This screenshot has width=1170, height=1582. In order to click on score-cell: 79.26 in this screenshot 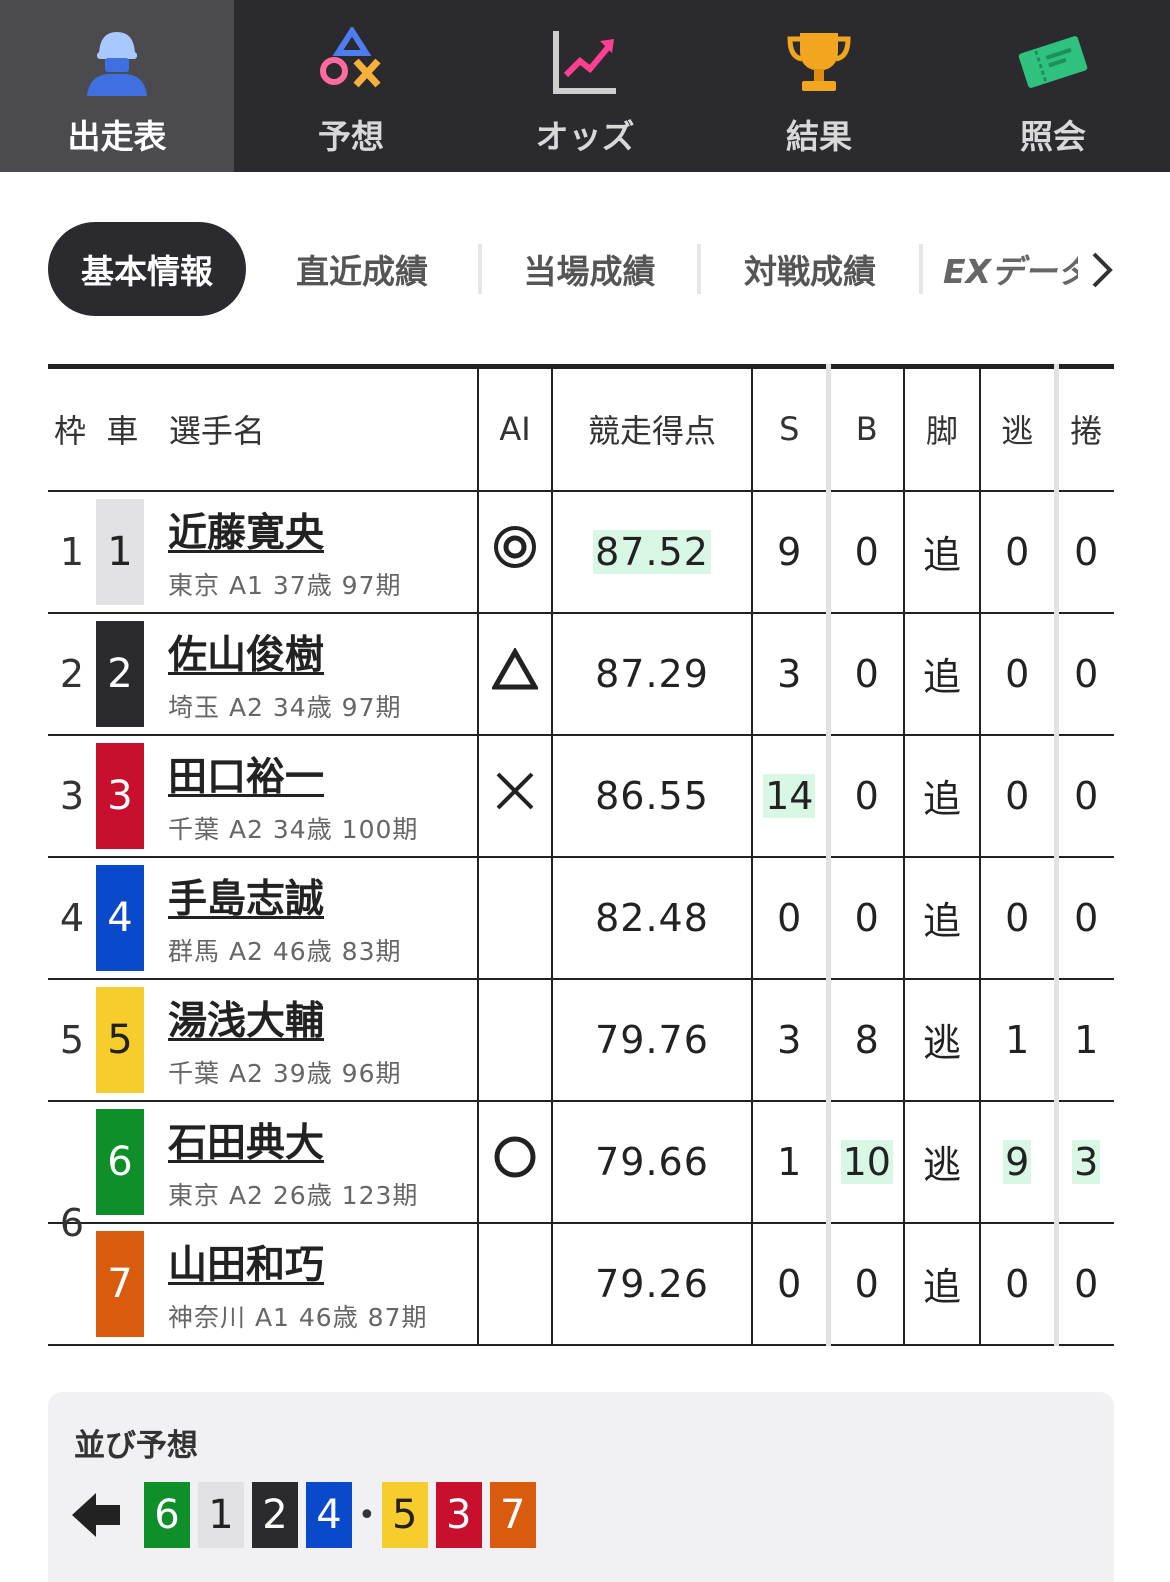, I will do `click(651, 1284)`.